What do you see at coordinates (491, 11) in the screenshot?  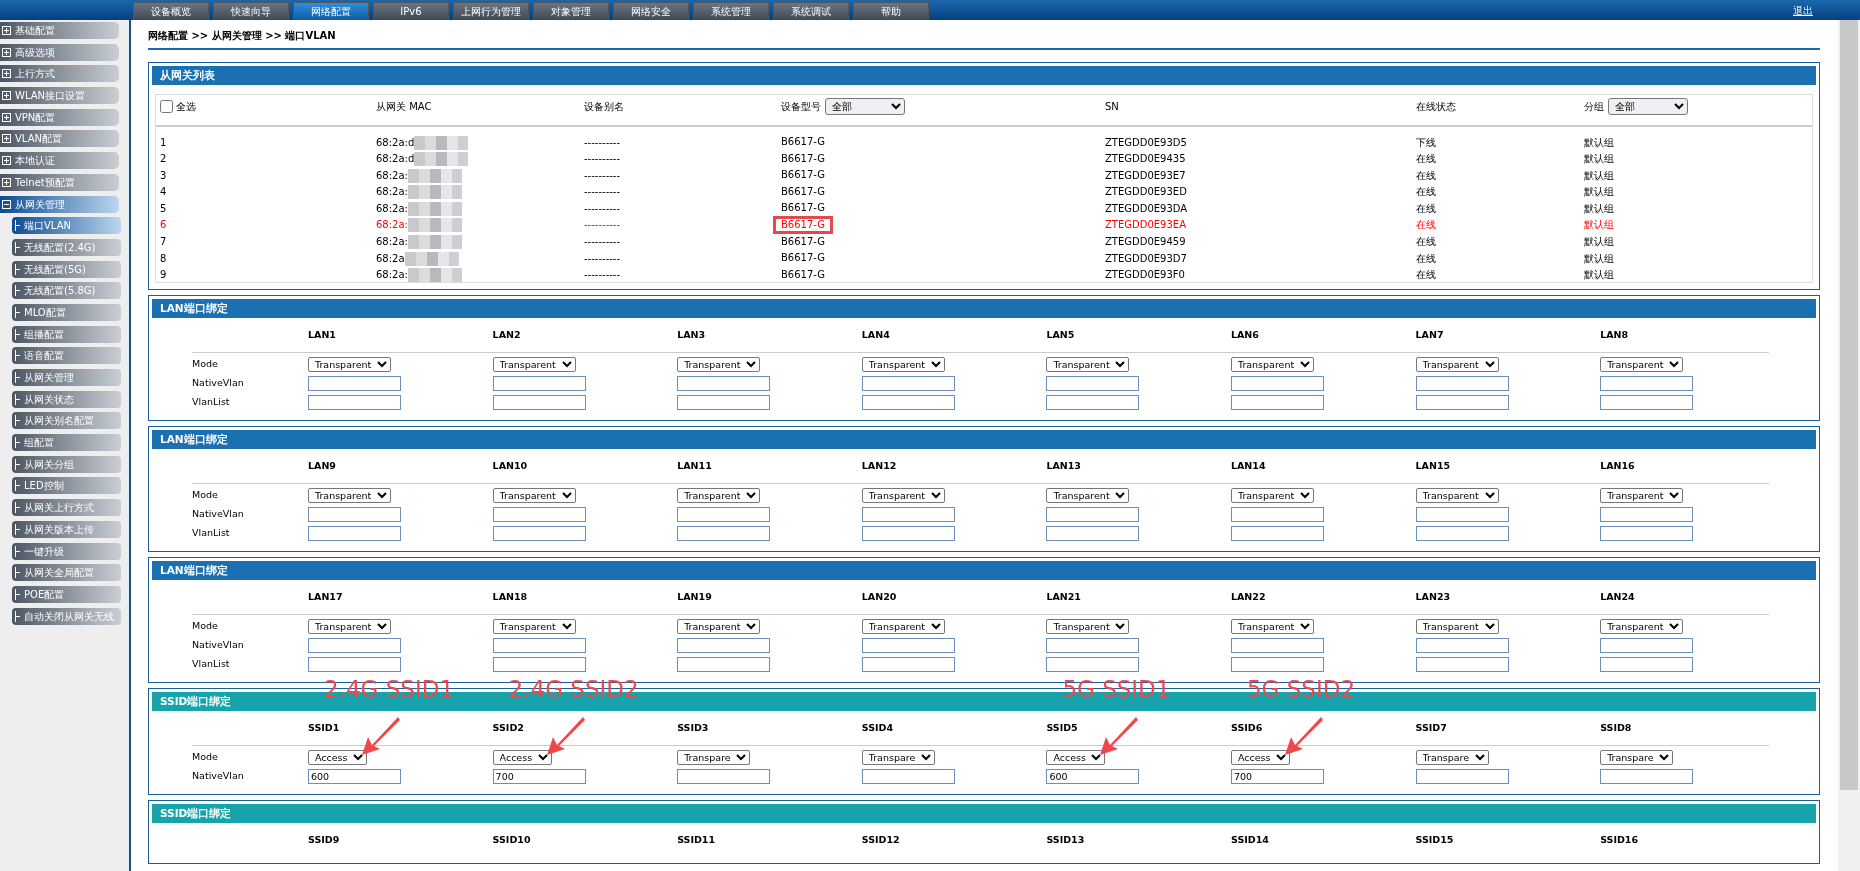 I see `nav-tab: 上网行为管理` at bounding box center [491, 11].